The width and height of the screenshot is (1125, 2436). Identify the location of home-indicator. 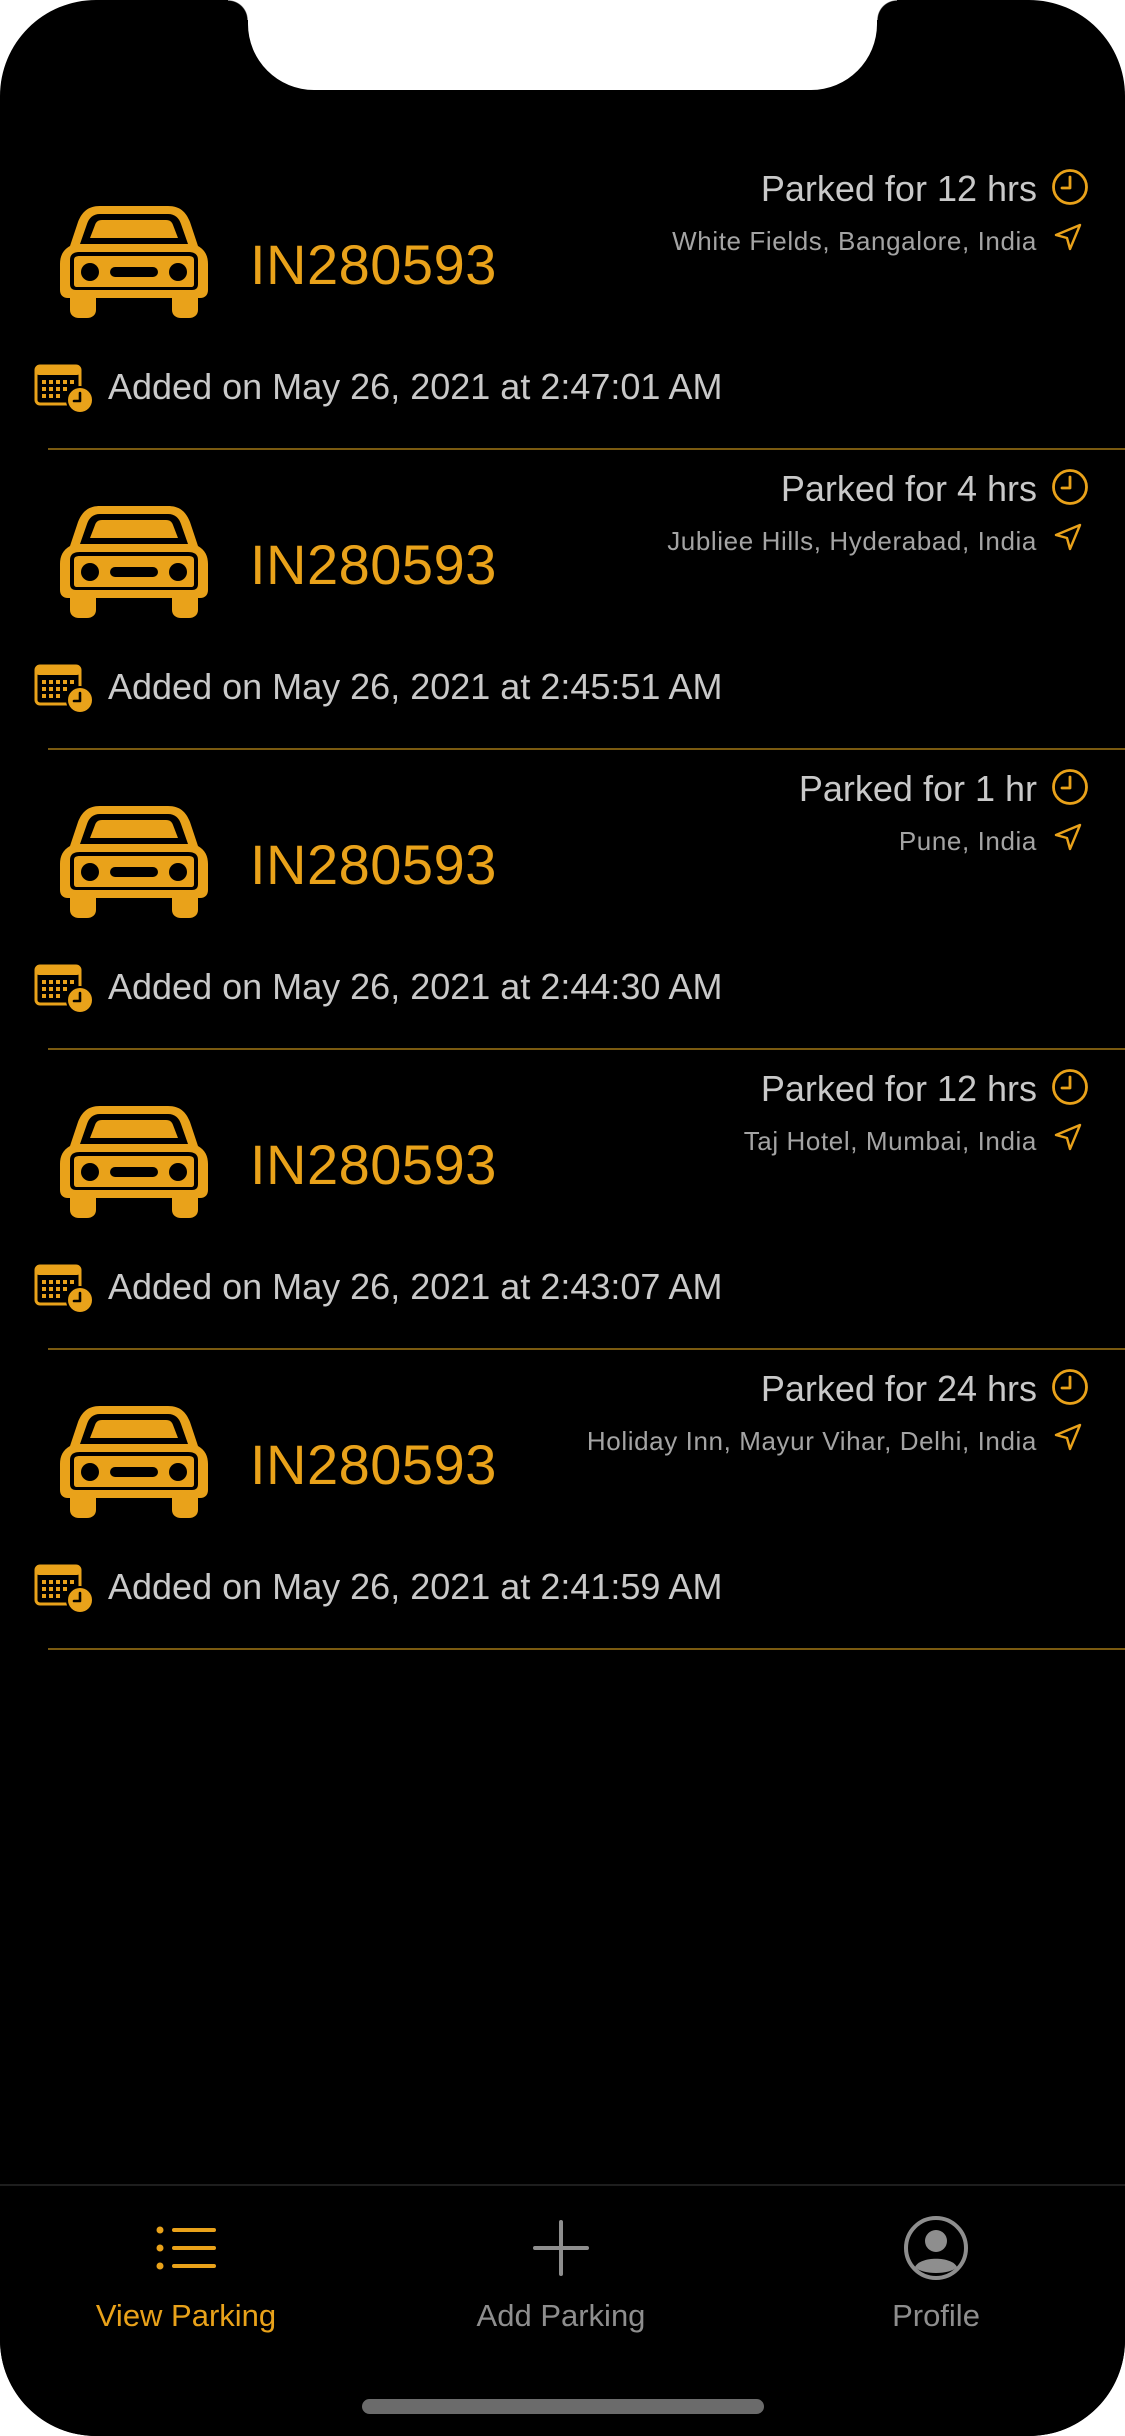
(563, 2406).